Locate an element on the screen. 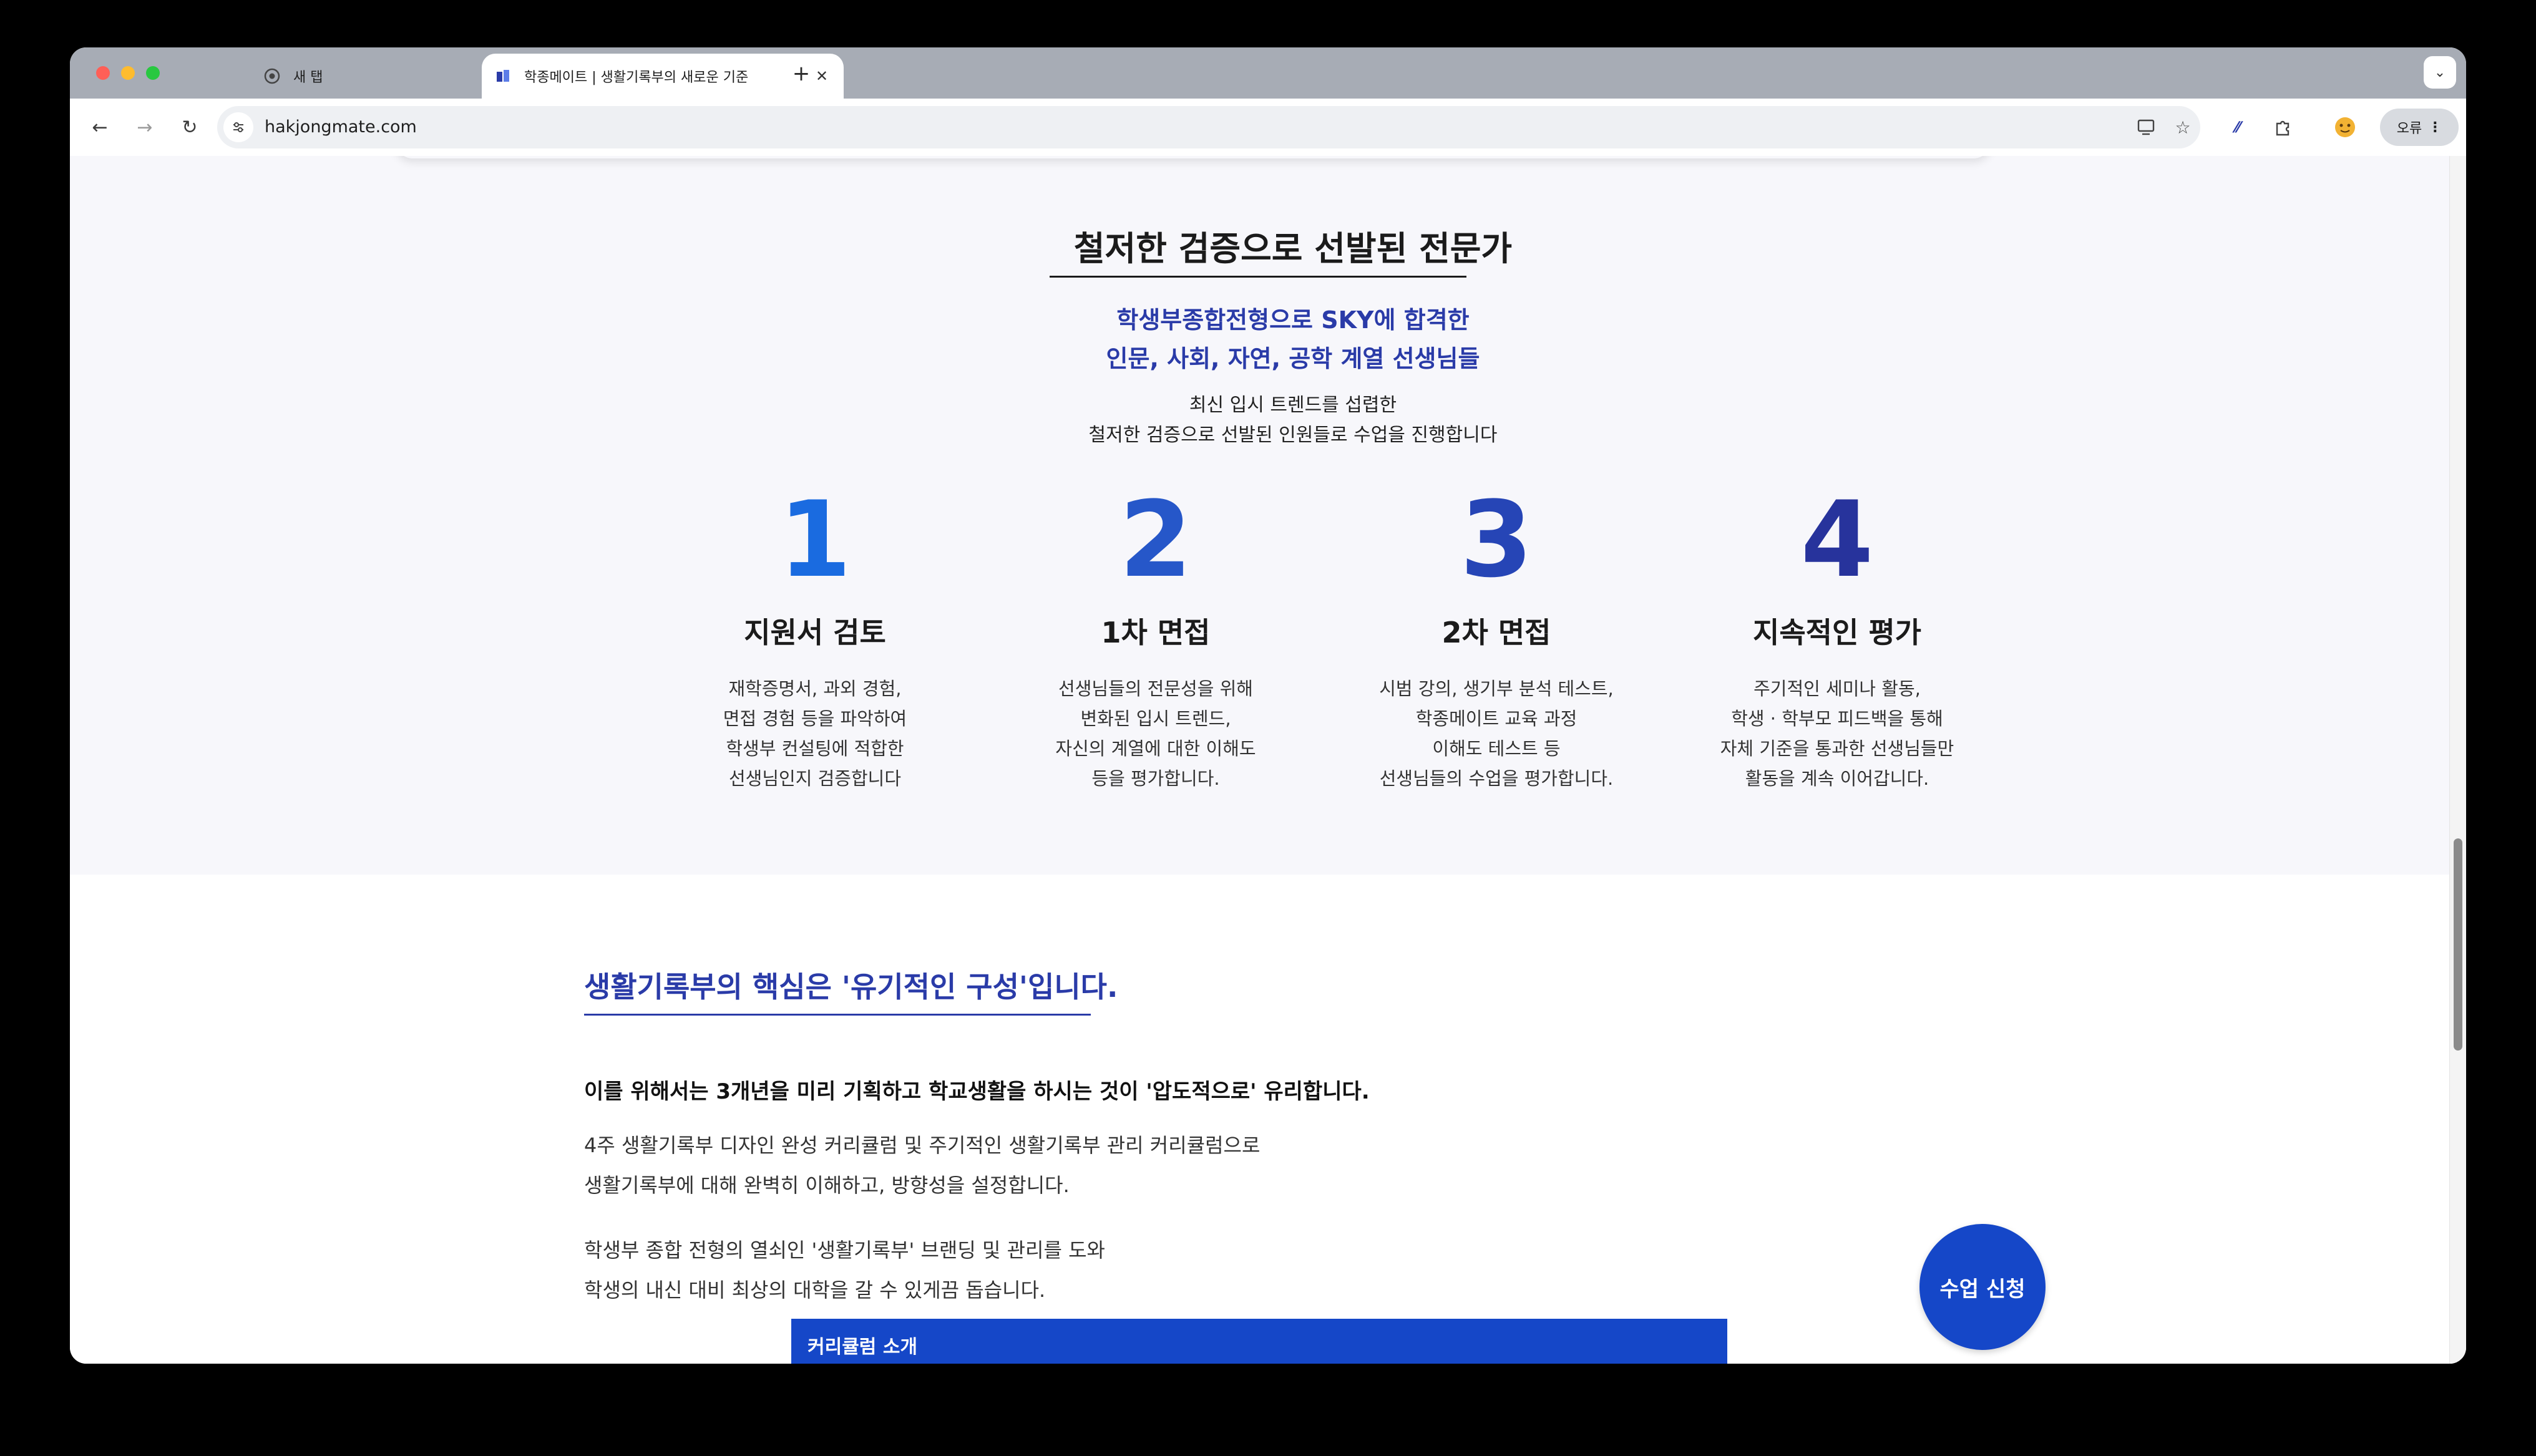 This screenshot has width=2536, height=1456. extension-icon: ⁄⁄ is located at coordinates (2238, 127).